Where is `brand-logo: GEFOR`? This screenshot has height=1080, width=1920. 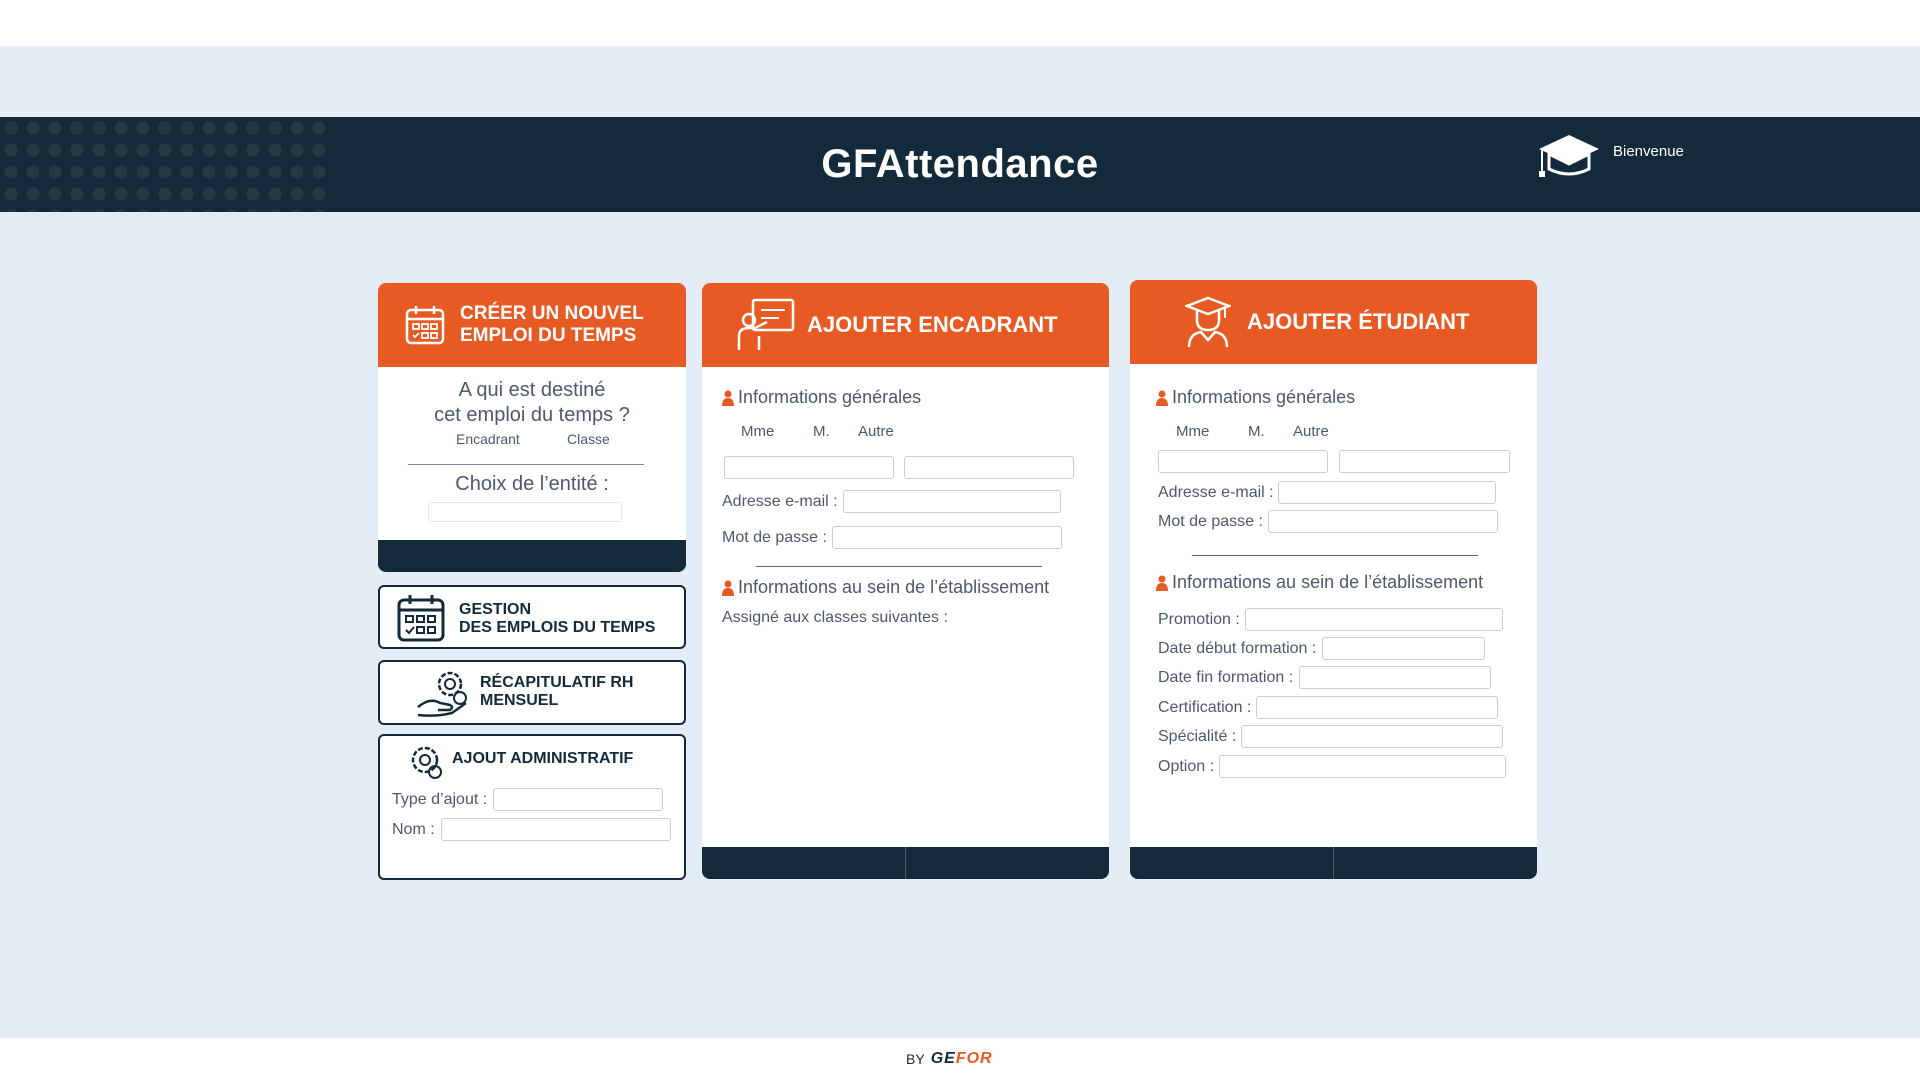 brand-logo: GEFOR is located at coordinates (962, 1059).